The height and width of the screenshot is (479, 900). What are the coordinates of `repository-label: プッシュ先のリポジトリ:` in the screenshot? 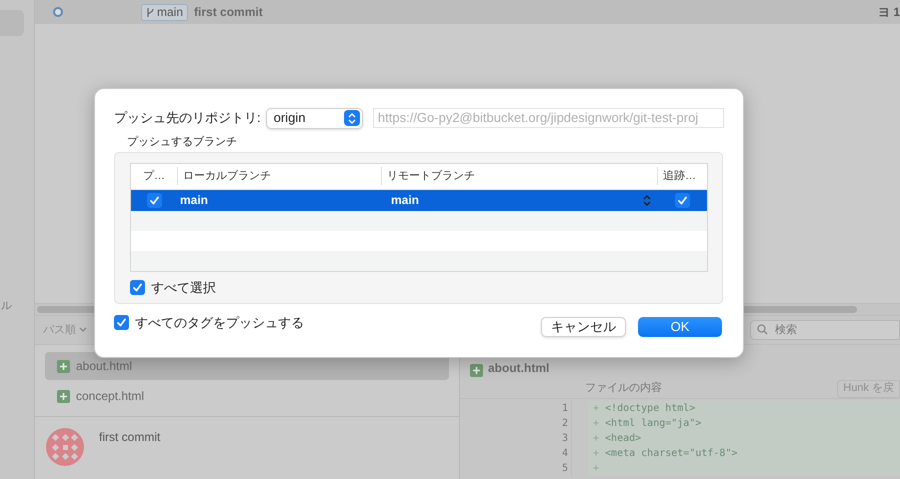 It's located at (187, 118).